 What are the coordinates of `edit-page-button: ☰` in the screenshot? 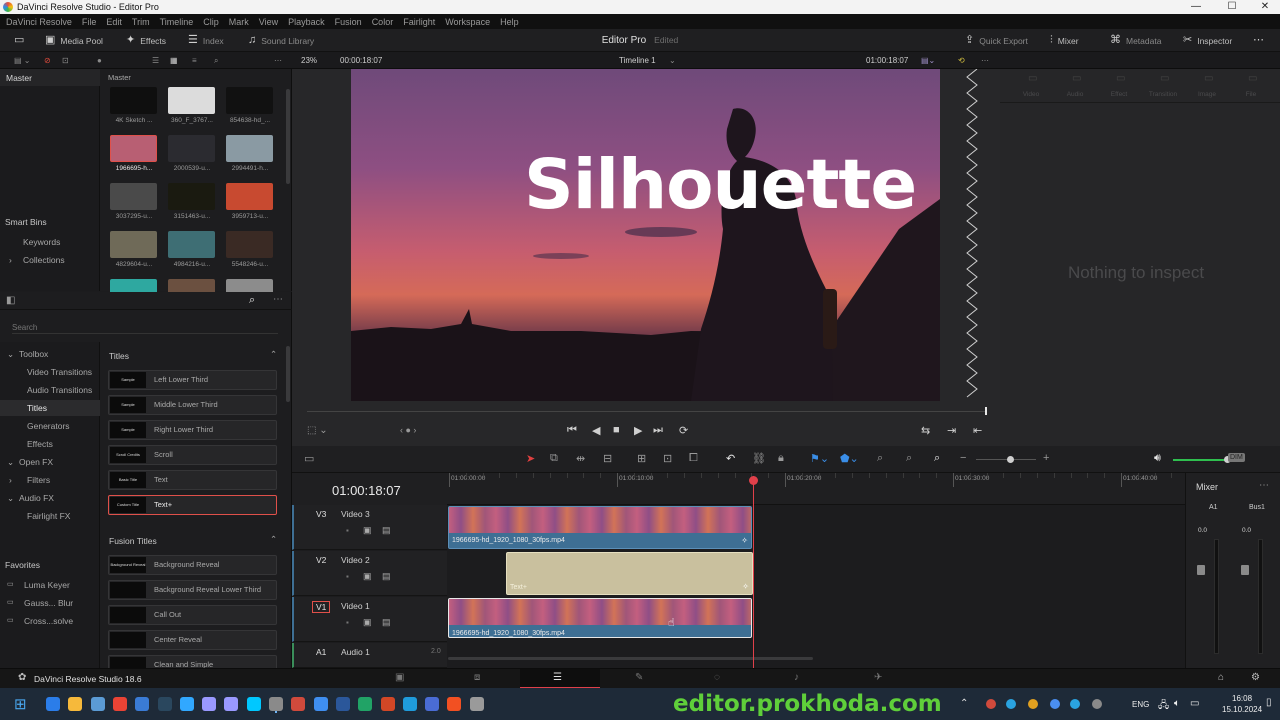 It's located at (560, 679).